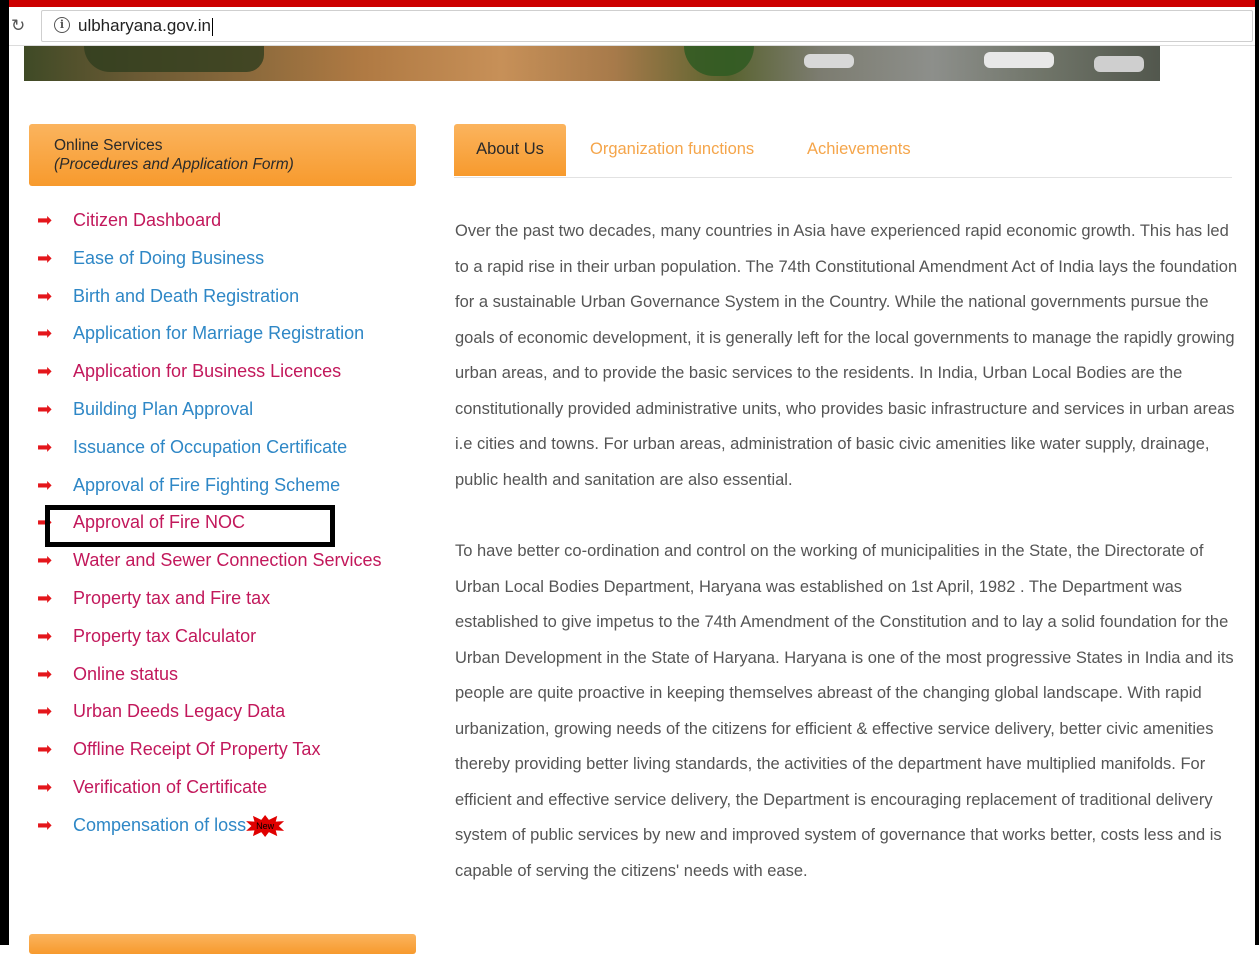 This screenshot has height=954, width=1259. I want to click on service-item: ➡ Water and Sewer Connection Services, so click(227, 561).